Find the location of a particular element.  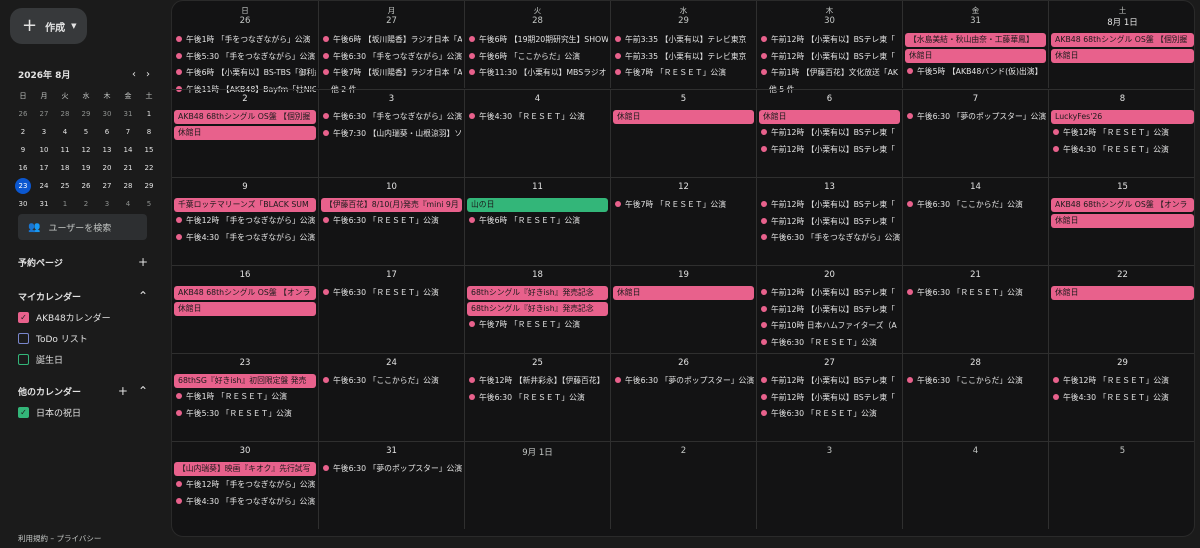

day-number: 27 is located at coordinates (391, 21).